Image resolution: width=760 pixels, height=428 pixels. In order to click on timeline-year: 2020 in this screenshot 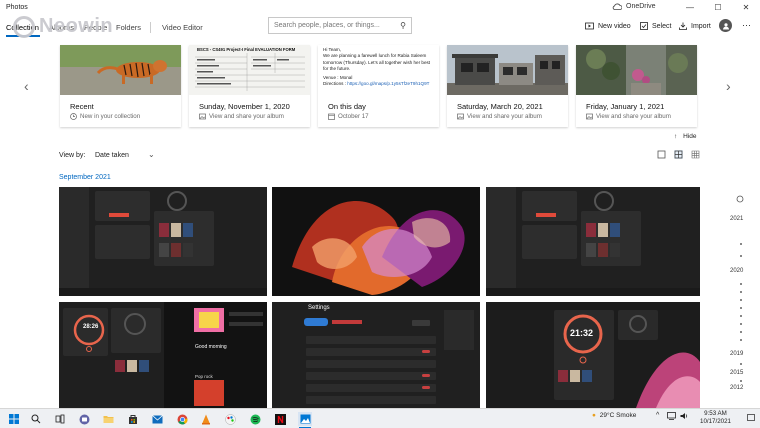, I will do `click(736, 271)`.